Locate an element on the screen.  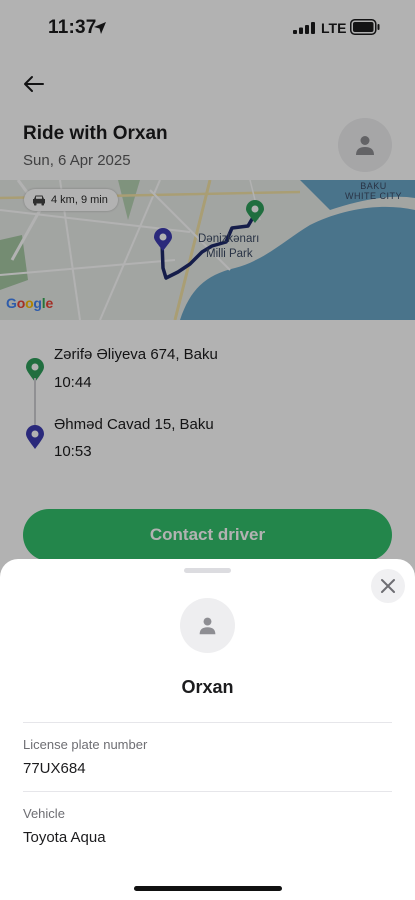
user-icon is located at coordinates (207, 626).